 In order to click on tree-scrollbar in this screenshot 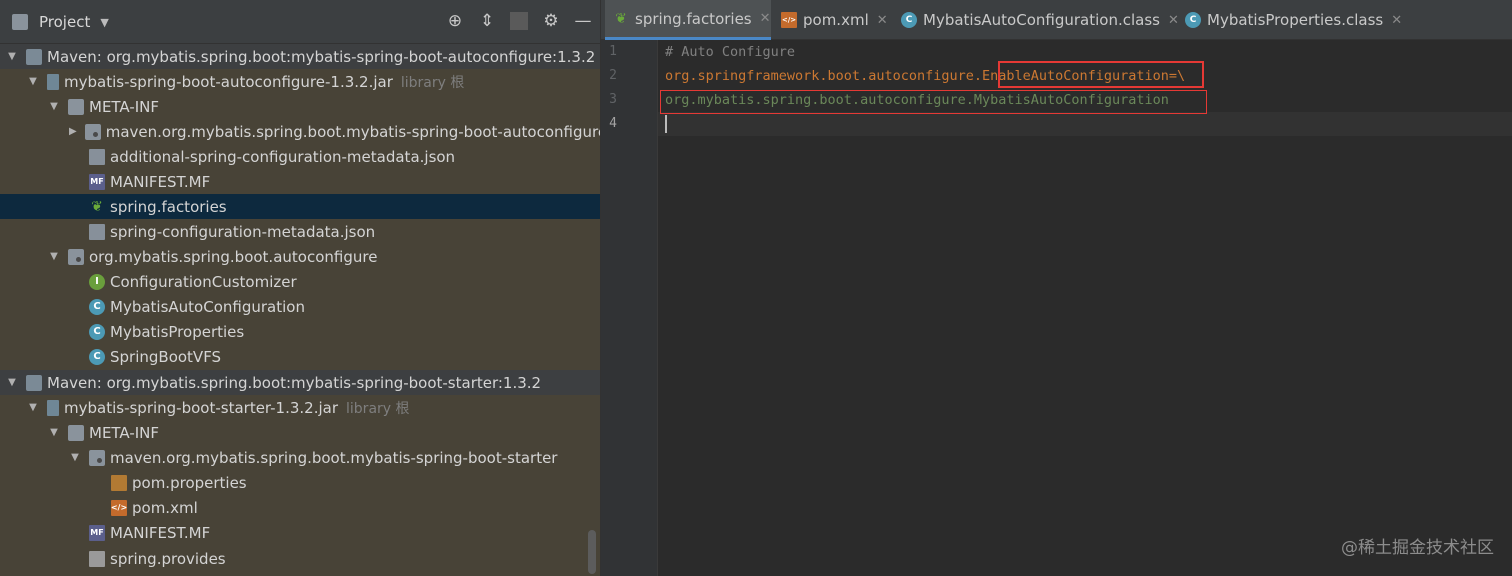, I will do `click(592, 552)`.